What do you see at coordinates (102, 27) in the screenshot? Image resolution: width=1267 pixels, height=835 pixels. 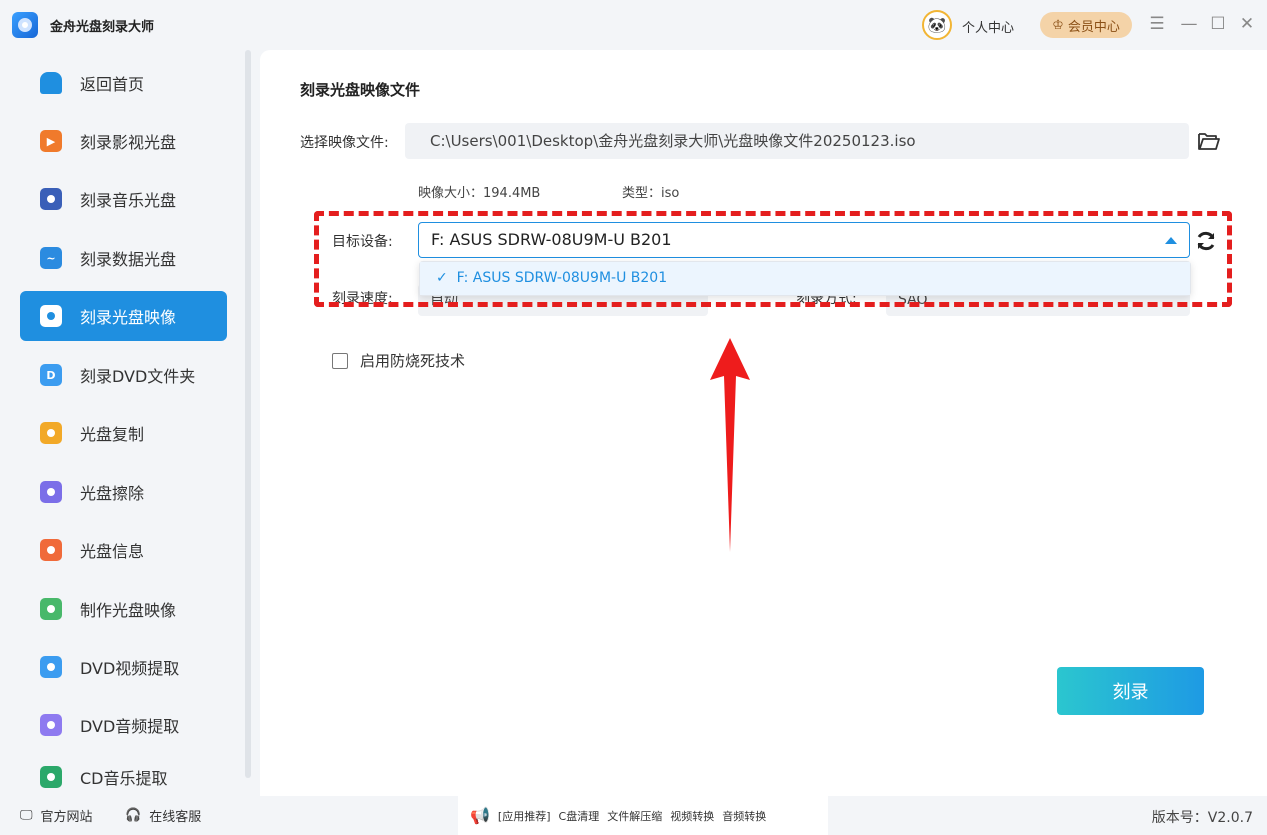 I see `app-title: 金舟光盘刻录大师` at bounding box center [102, 27].